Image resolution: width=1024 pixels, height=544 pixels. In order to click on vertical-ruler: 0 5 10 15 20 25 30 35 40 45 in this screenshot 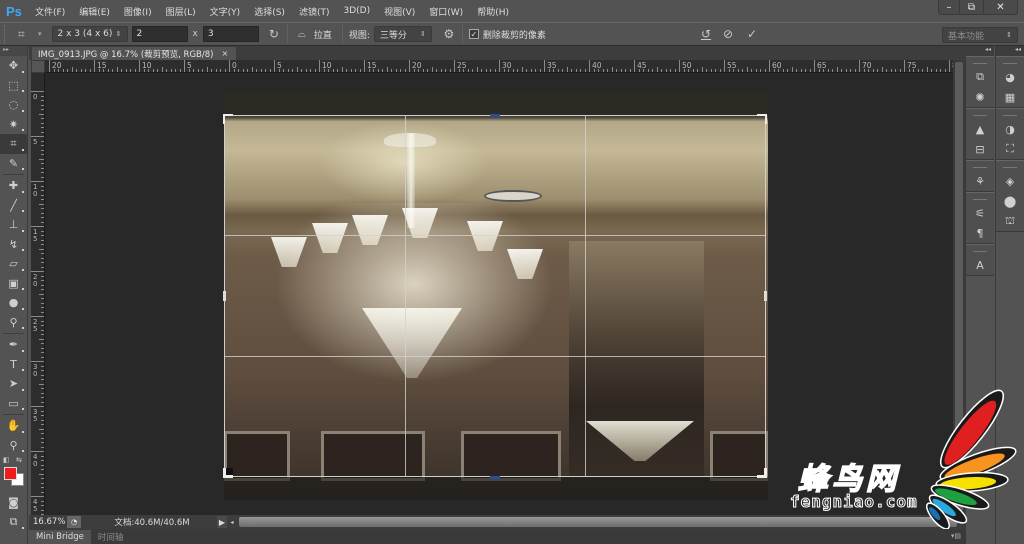, I will do `click(38, 294)`.